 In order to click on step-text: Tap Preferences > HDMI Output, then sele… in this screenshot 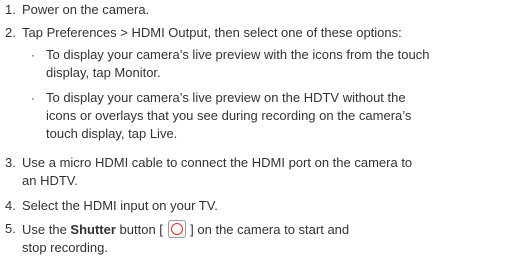, I will do `click(267, 33)`.